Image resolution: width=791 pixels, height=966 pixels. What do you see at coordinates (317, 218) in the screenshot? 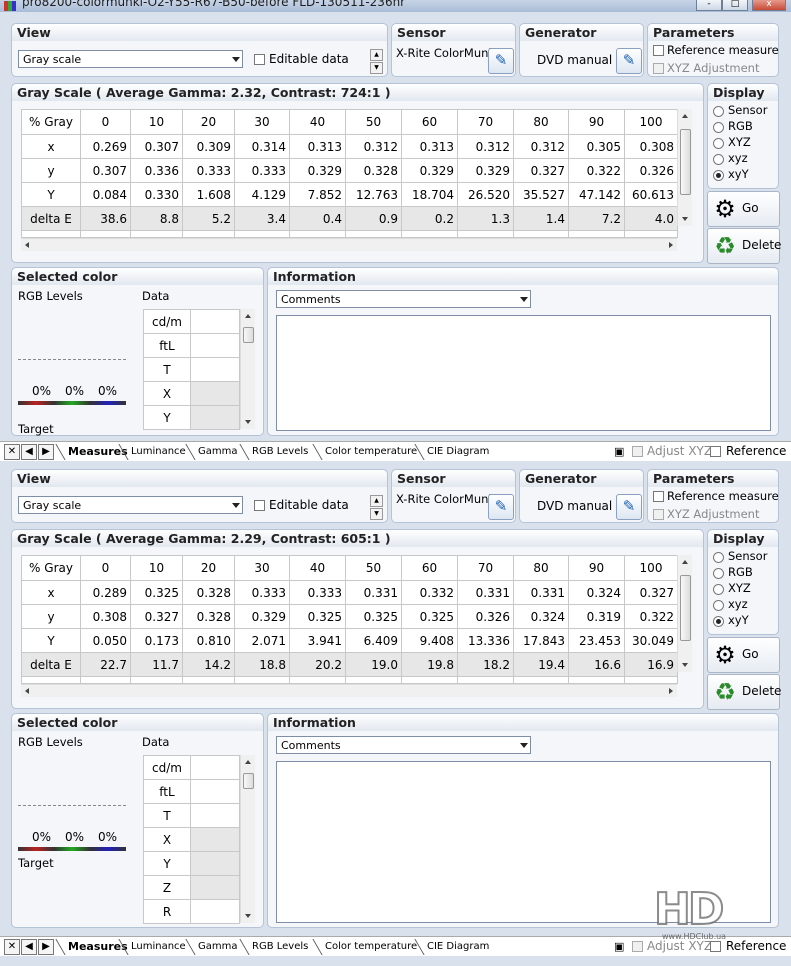
I see `table-cell: 0.4` at bounding box center [317, 218].